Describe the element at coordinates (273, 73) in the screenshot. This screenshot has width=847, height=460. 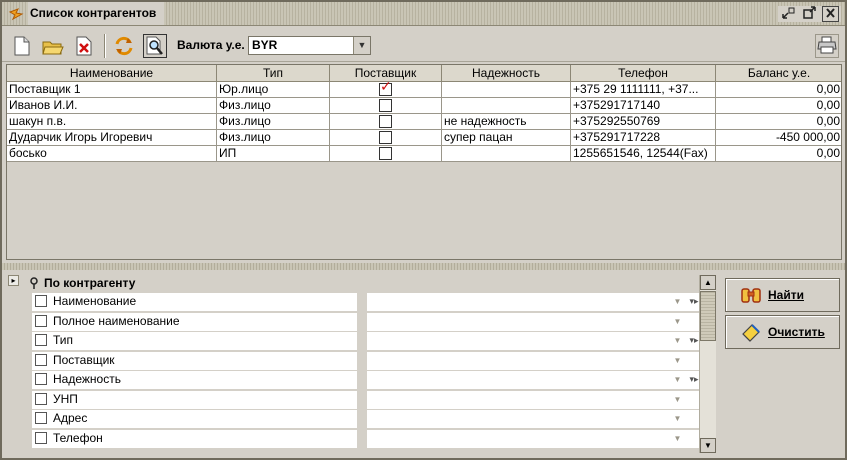
I see `column-header-type: Тип` at that location.